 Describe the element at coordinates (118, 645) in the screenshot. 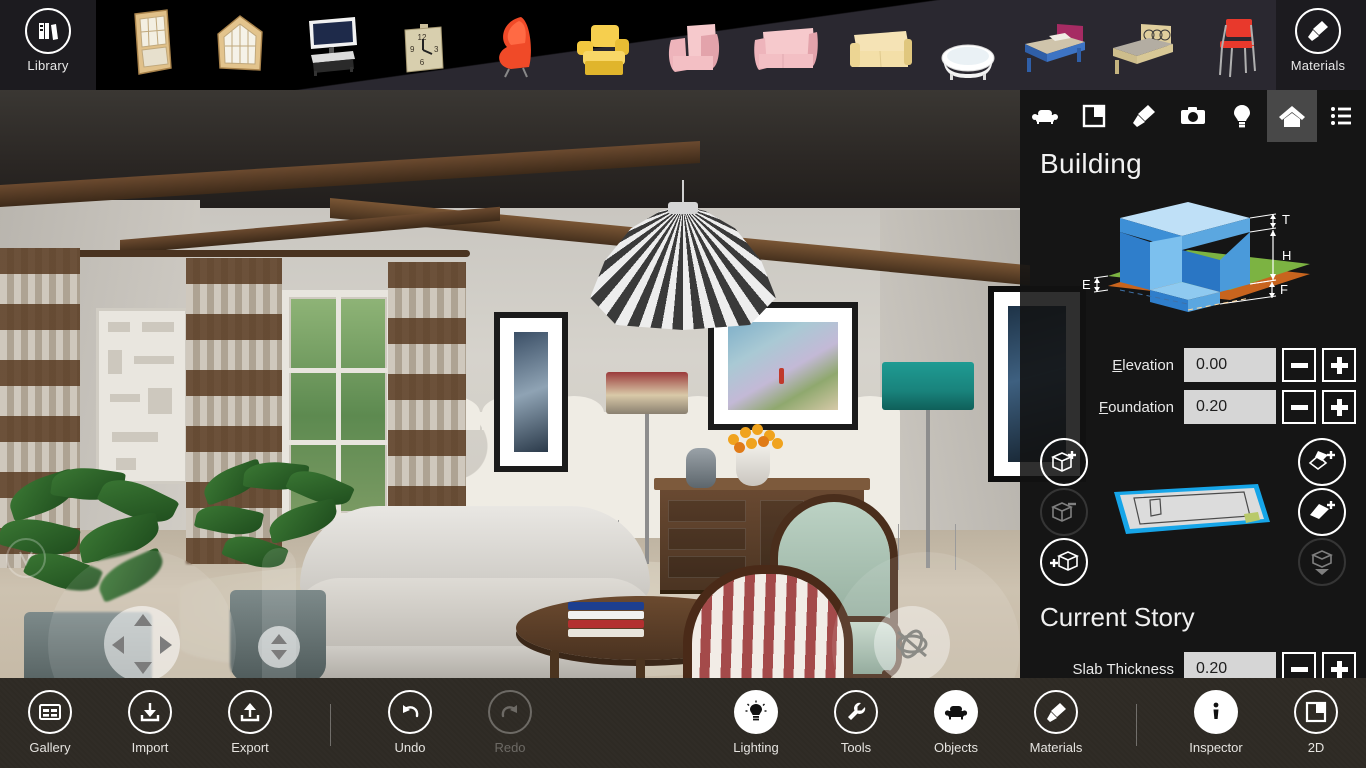

I see `move-left-arrow` at that location.